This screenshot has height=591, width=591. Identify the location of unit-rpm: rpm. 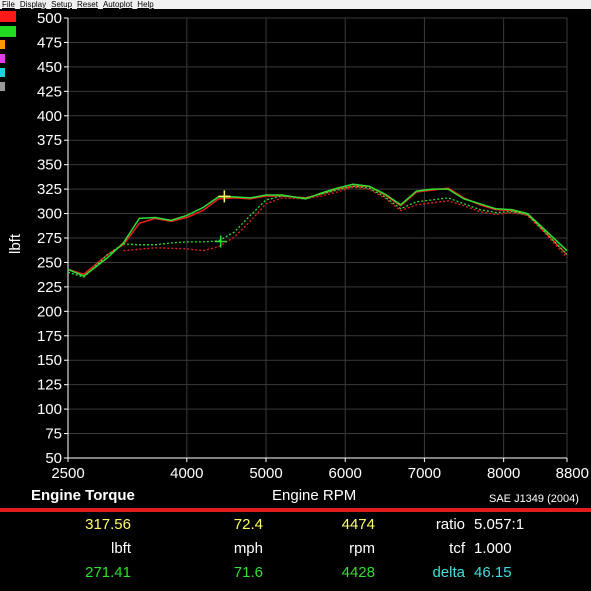
(362, 548).